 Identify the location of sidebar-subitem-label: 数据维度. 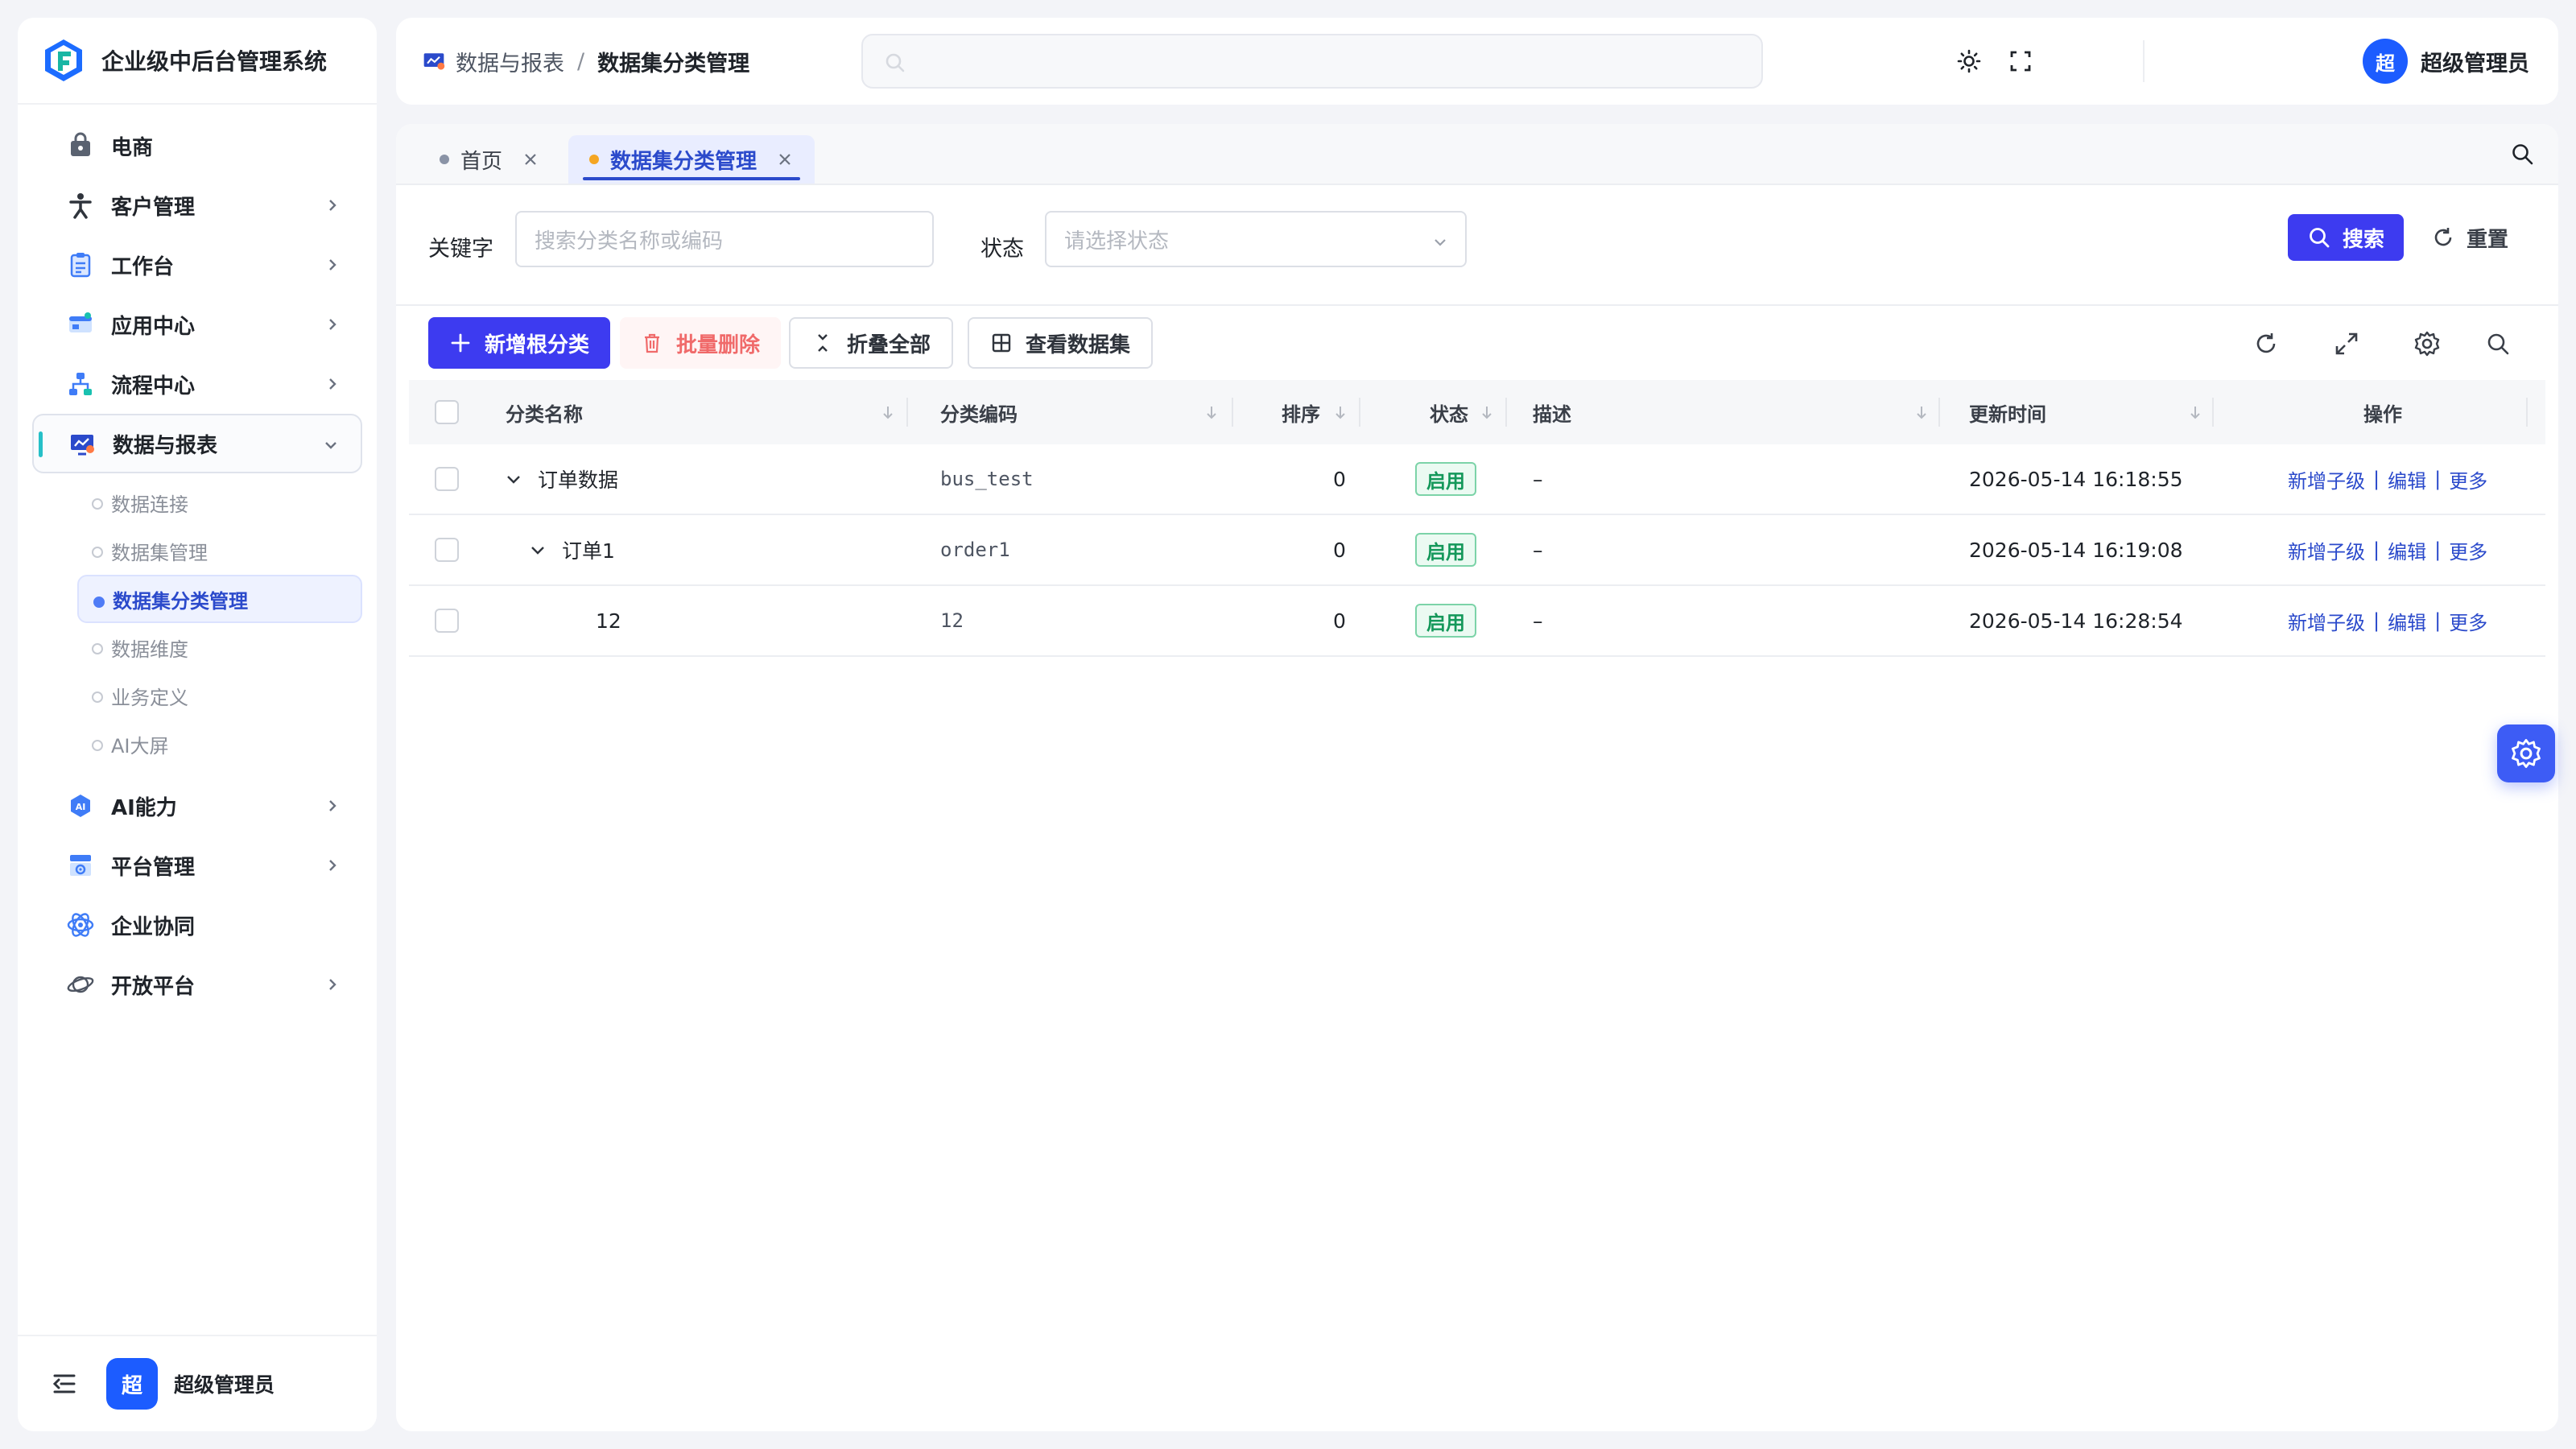
(149, 649).